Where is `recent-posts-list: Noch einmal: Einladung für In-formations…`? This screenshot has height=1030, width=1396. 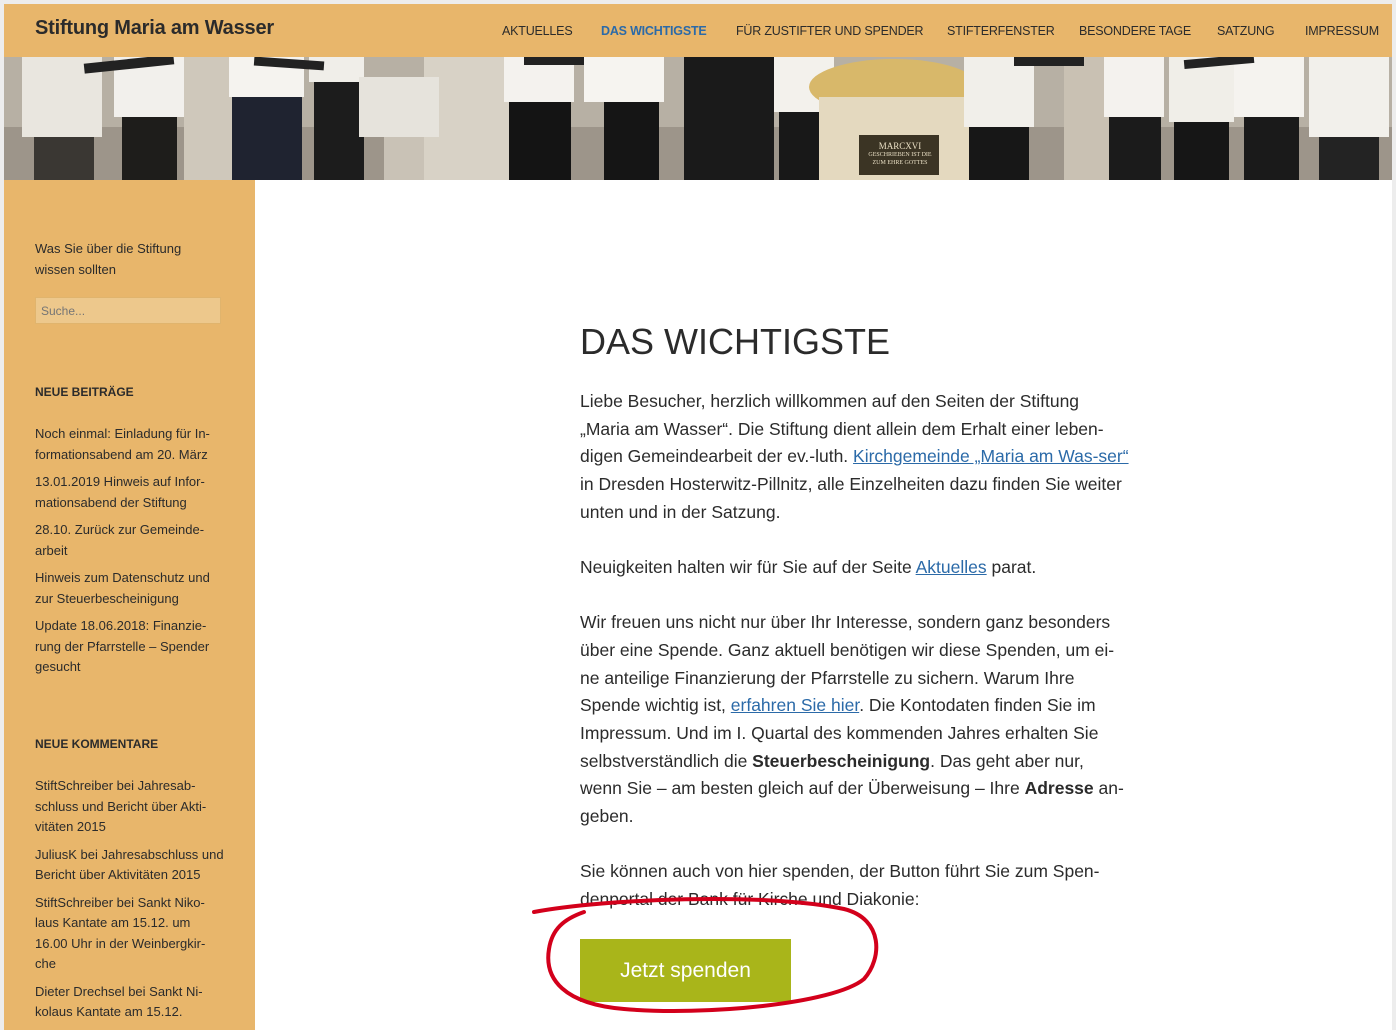 recent-posts-list: Noch einmal: Einladung für In-formations… is located at coordinates (130, 554).